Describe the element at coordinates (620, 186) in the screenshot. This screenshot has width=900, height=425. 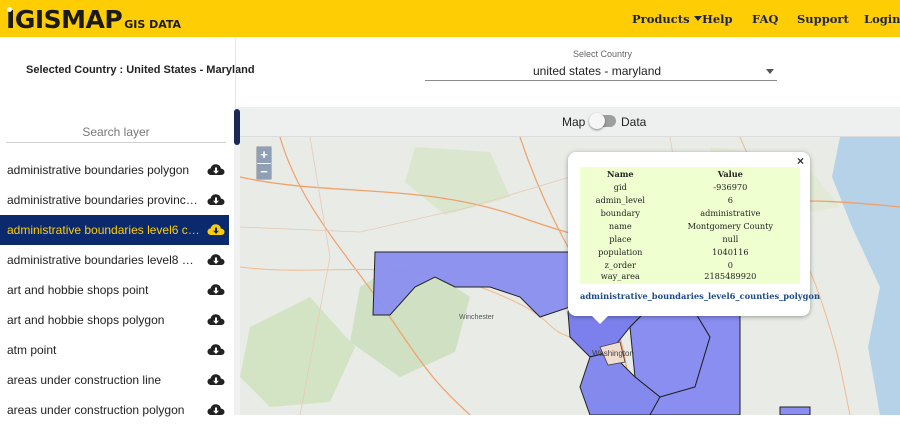
I see `attribute-name: gid` at that location.